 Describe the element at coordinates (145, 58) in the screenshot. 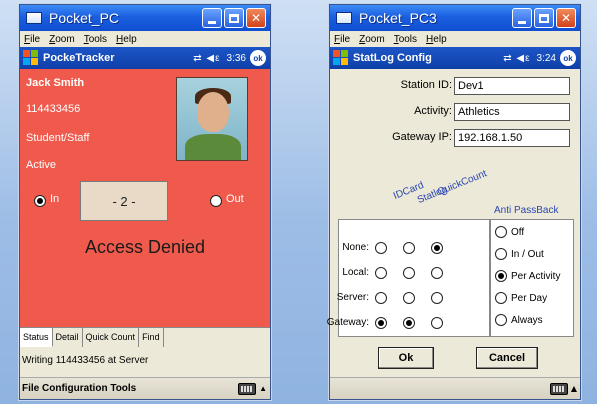

I see `pocketpc-navbar: PockeTracker ⇄ ◀ε 3:36 ok` at that location.